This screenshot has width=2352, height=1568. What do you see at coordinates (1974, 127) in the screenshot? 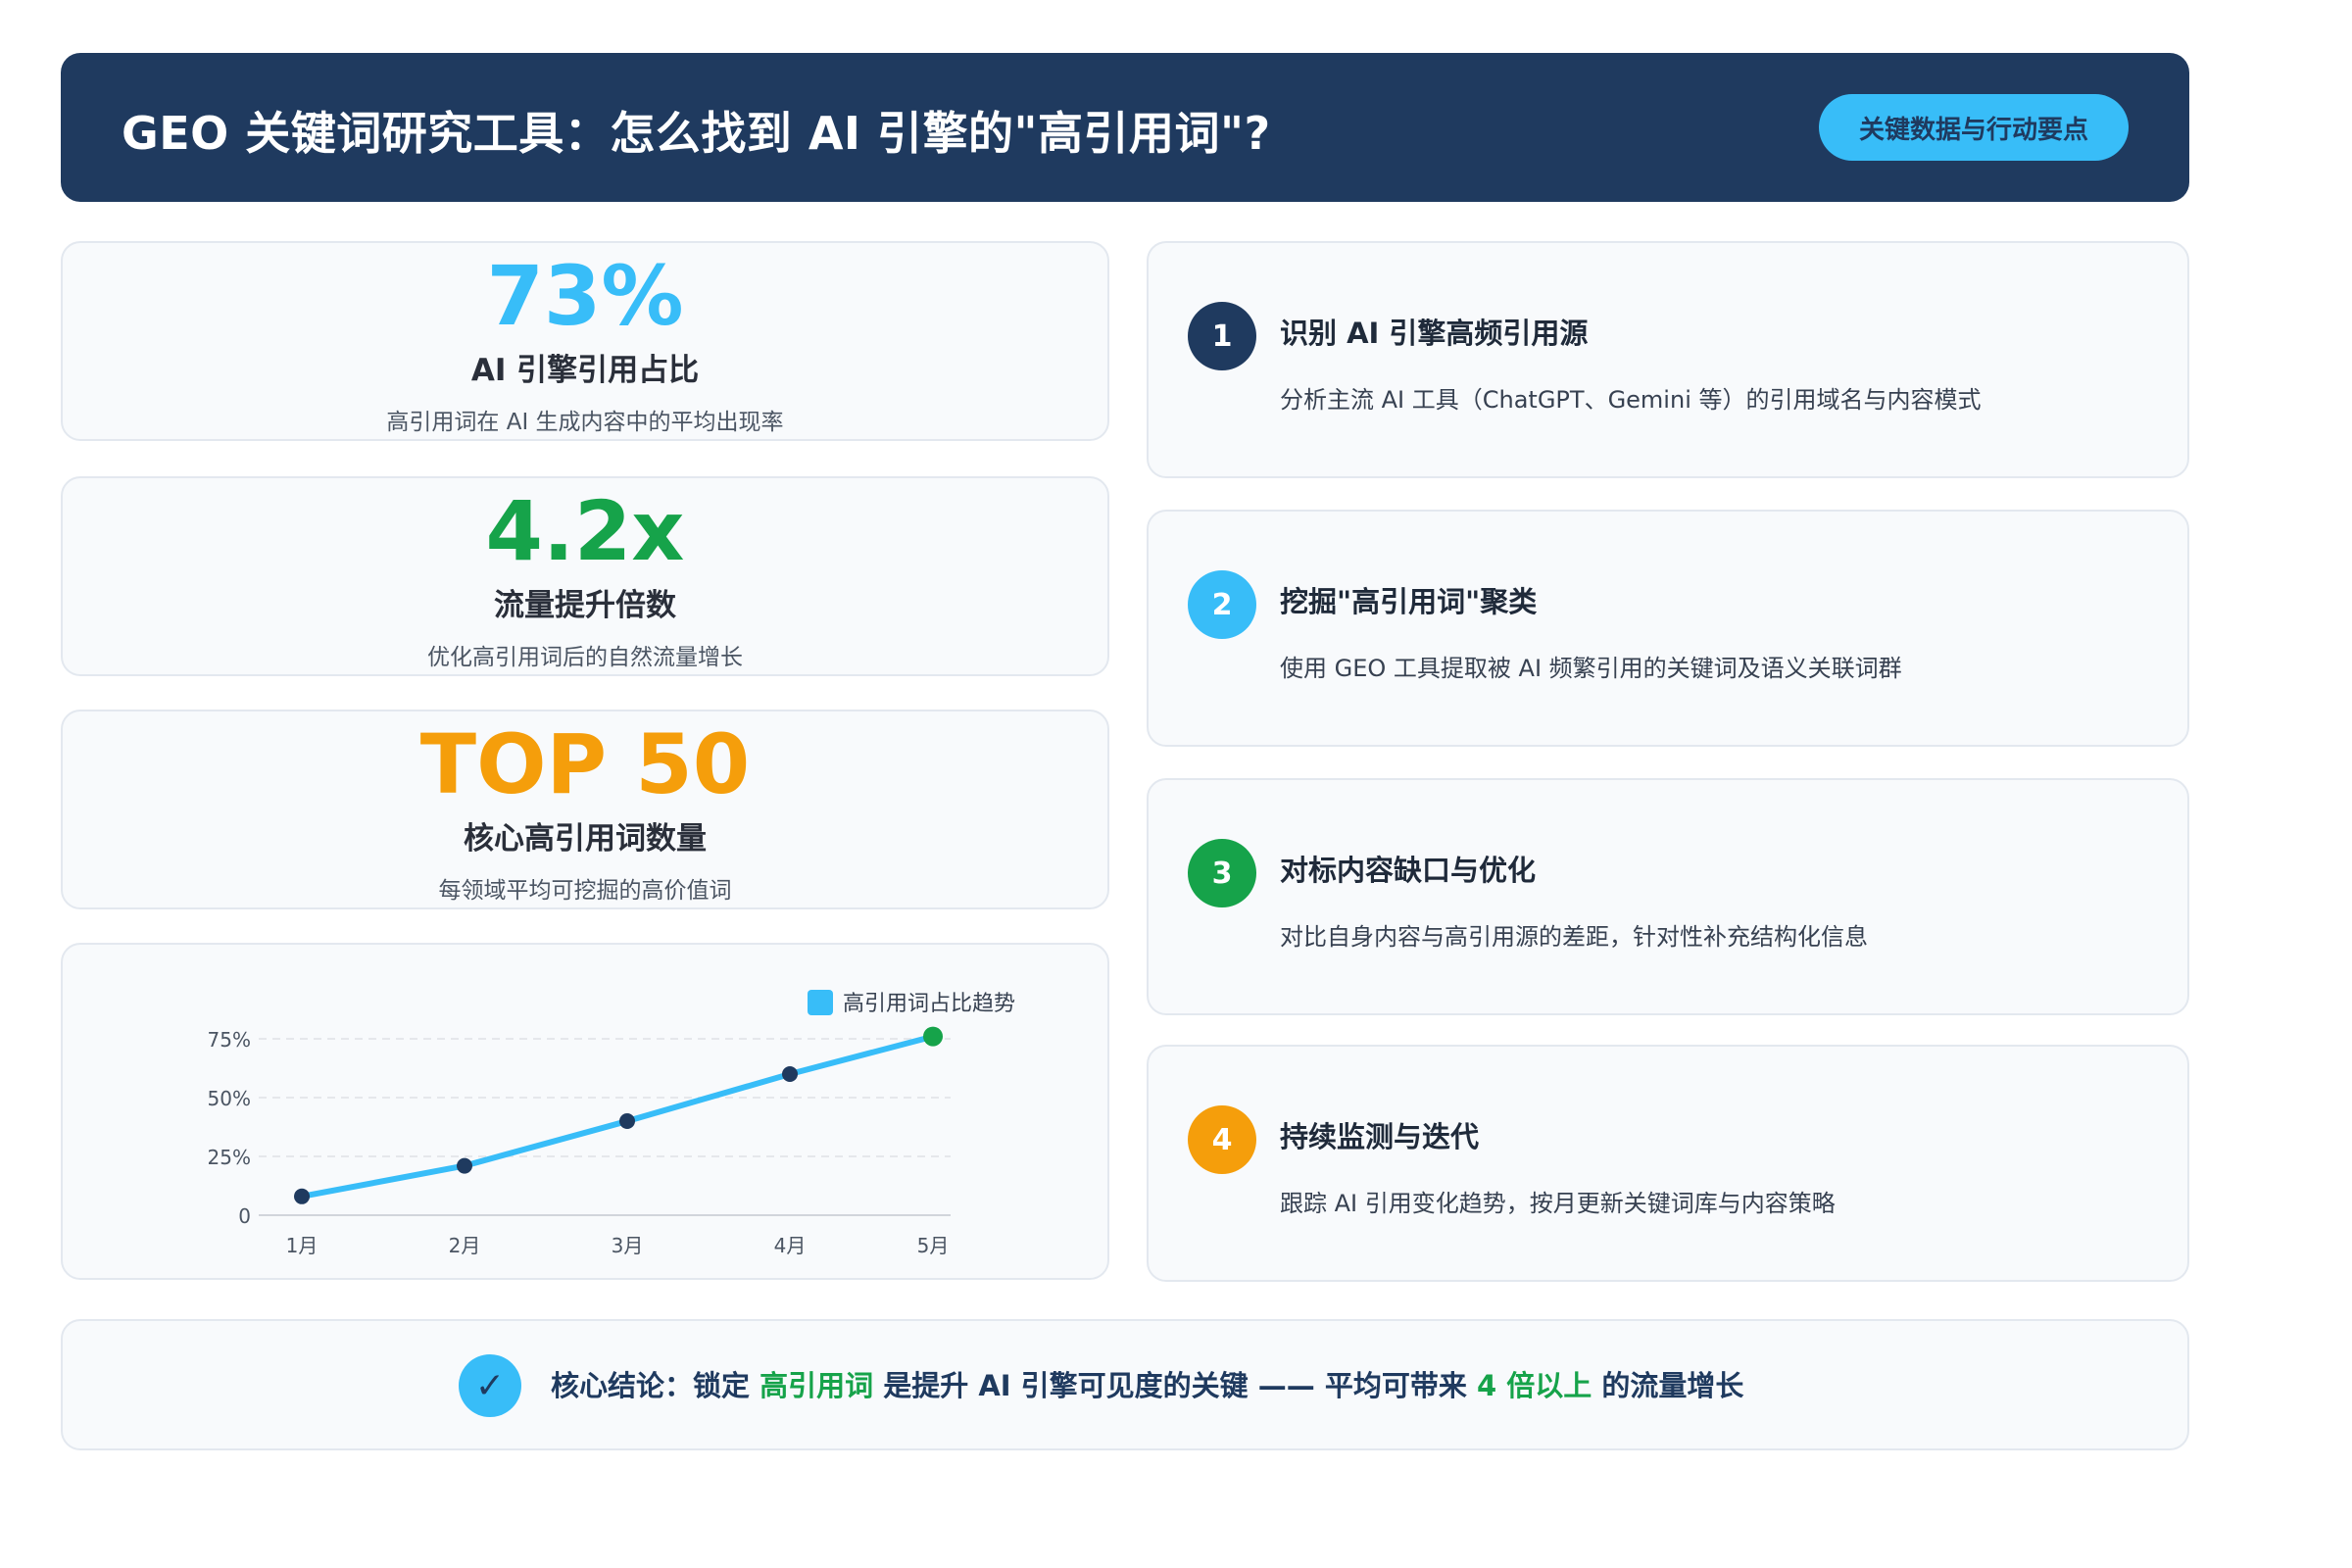
I see `key-points-badge: 关键数据与行动要点` at bounding box center [1974, 127].